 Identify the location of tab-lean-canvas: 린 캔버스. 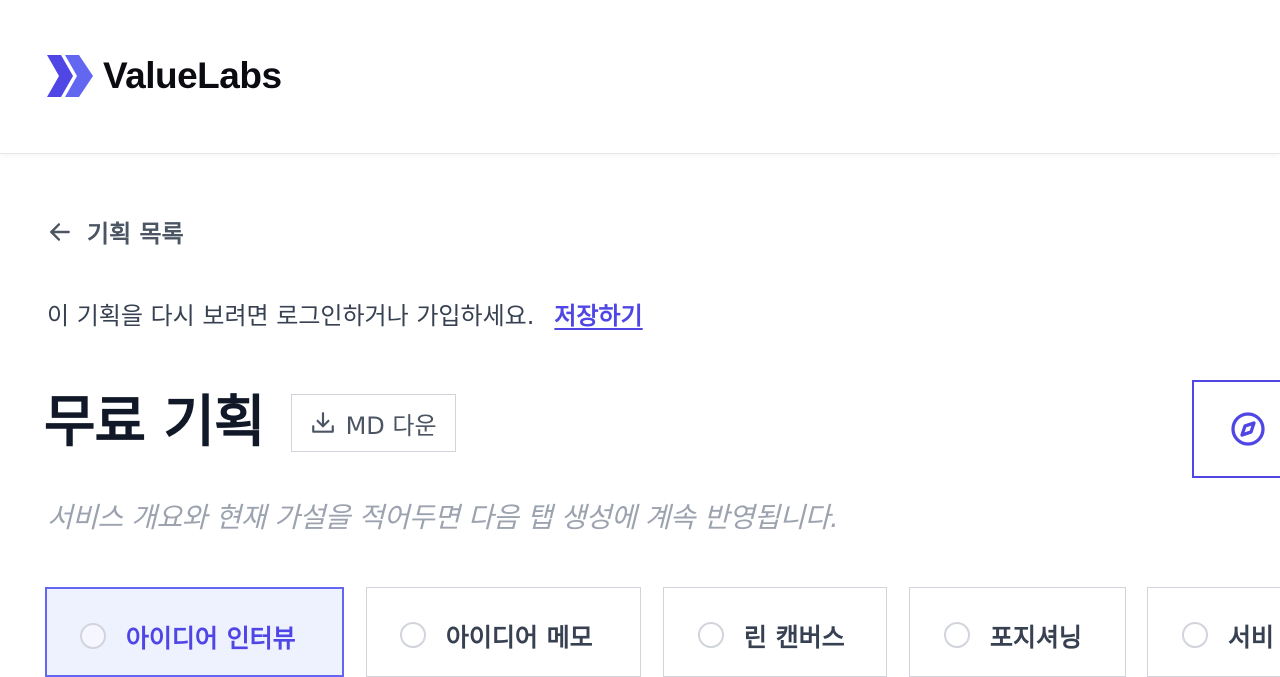
(775, 632).